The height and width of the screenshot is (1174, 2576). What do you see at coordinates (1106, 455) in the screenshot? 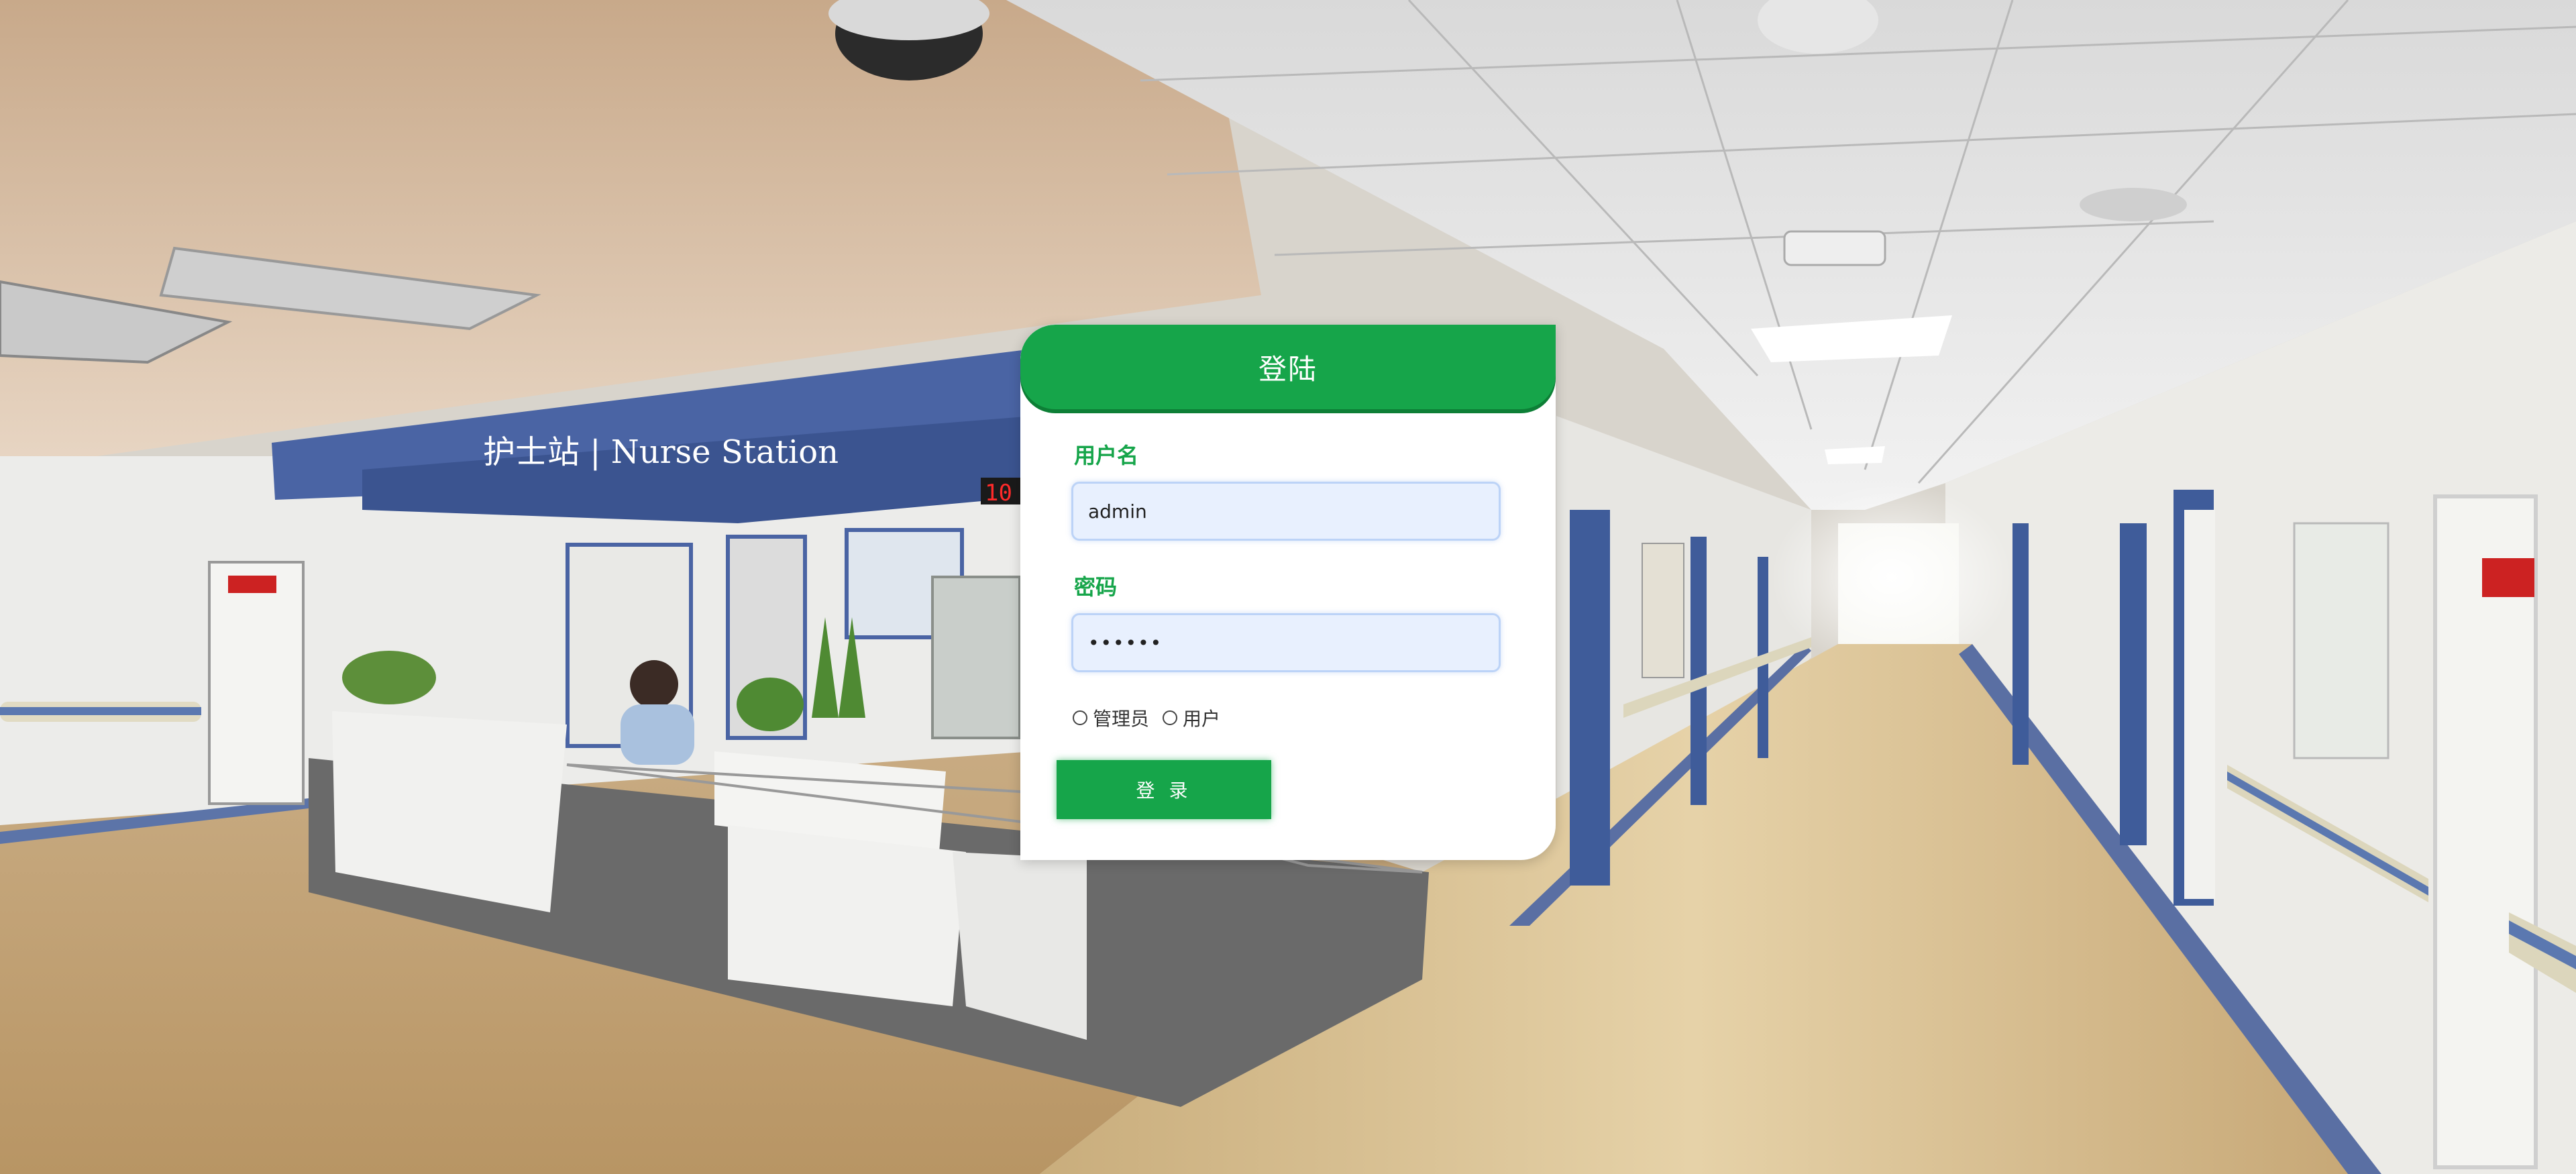
I see `username-label: 用户名` at bounding box center [1106, 455].